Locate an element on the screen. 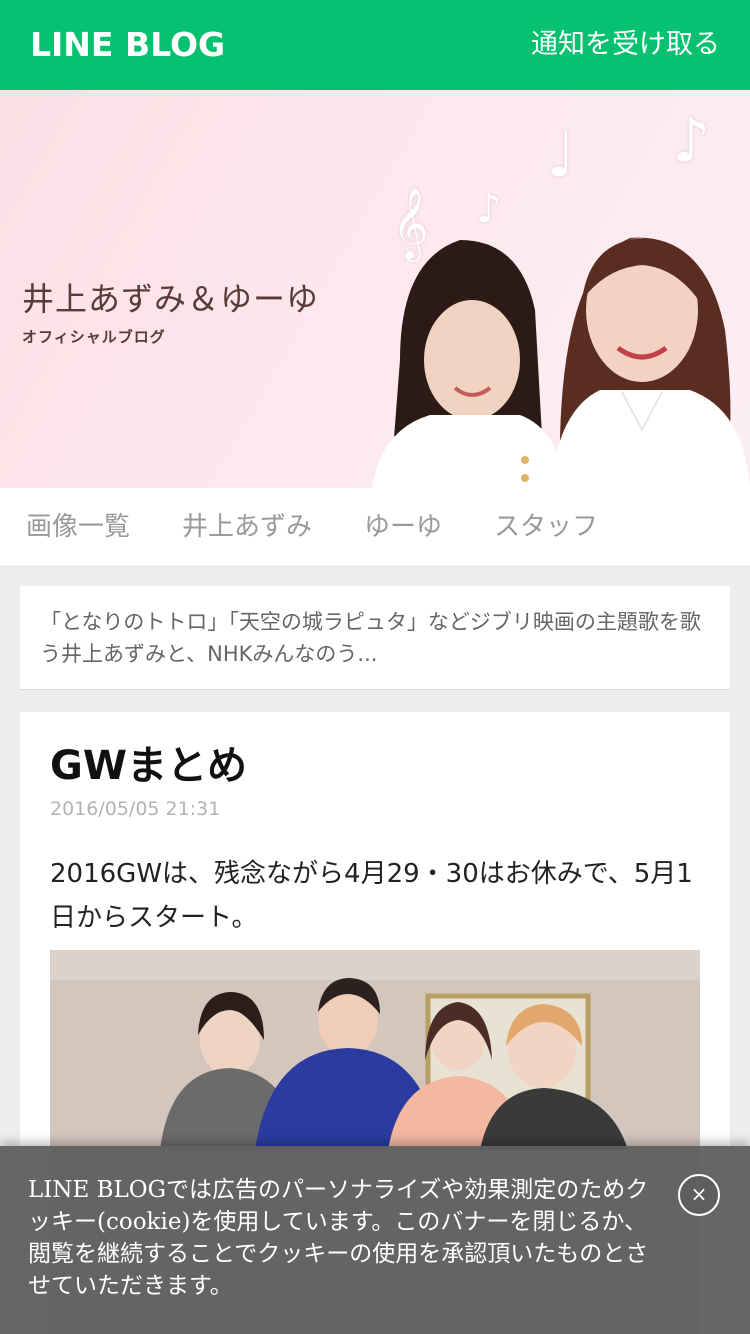 The image size is (750, 1334). line-blog-logo: LINE BLOG is located at coordinates (127, 45).